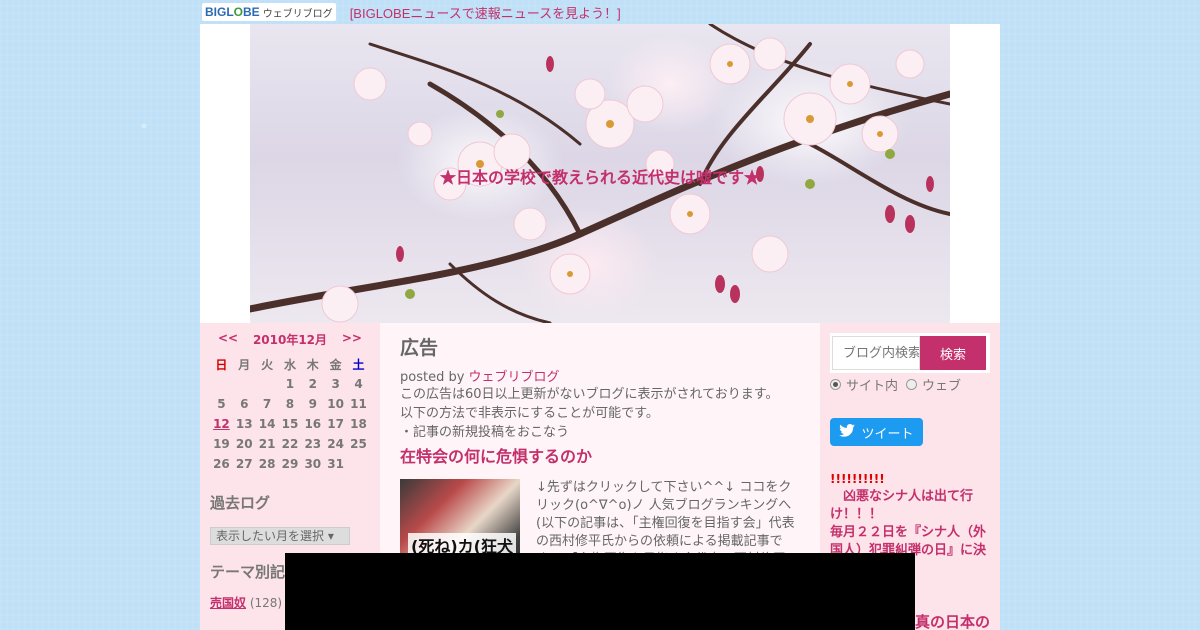  What do you see at coordinates (313, 464) in the screenshot?
I see `calendar-day: 30` at bounding box center [313, 464].